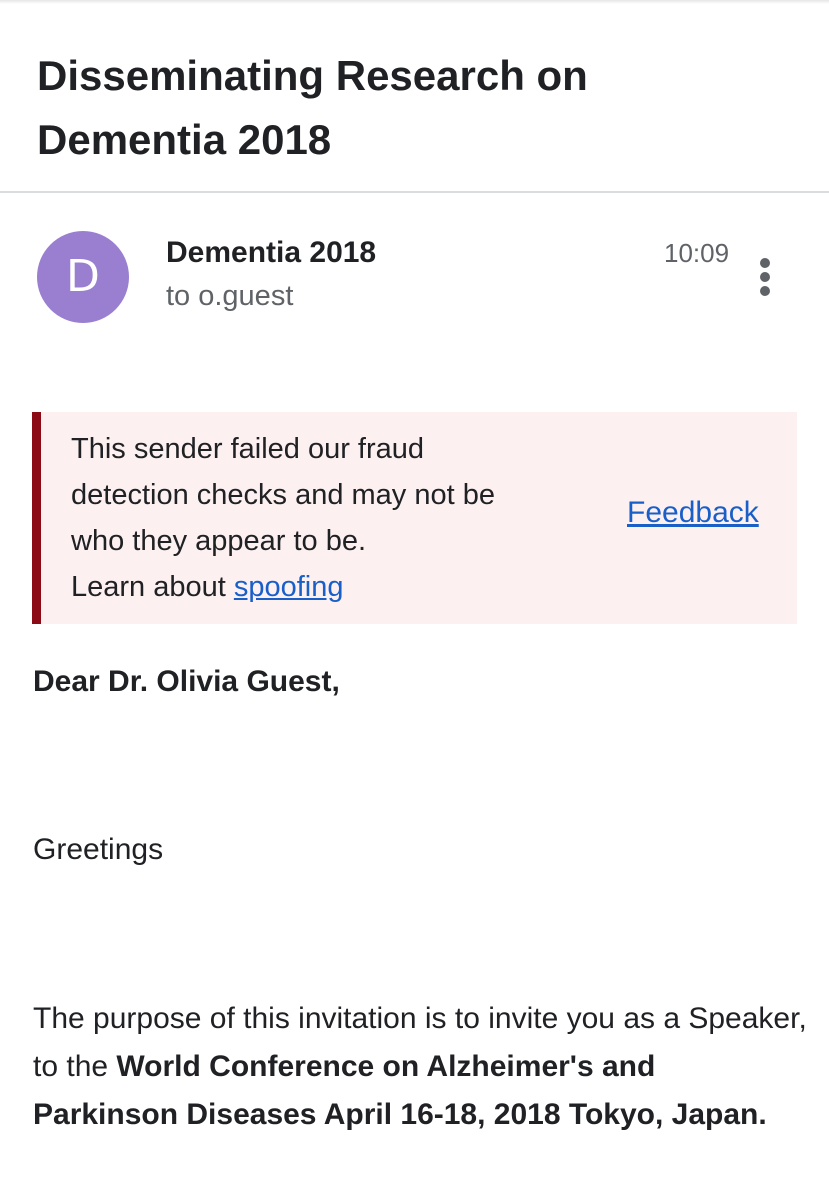 The height and width of the screenshot is (1200, 829). I want to click on email-subject: Disseminating Research on Dementia 2018, so click(312, 107).